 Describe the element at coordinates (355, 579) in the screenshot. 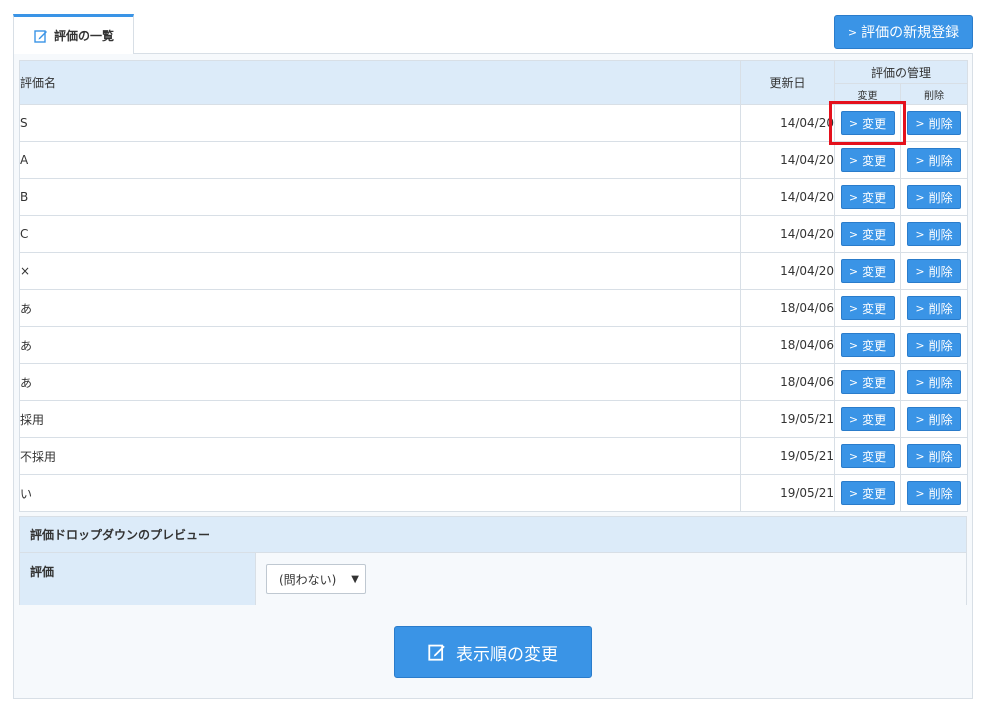

I see `caret-down-icon: ▼` at that location.